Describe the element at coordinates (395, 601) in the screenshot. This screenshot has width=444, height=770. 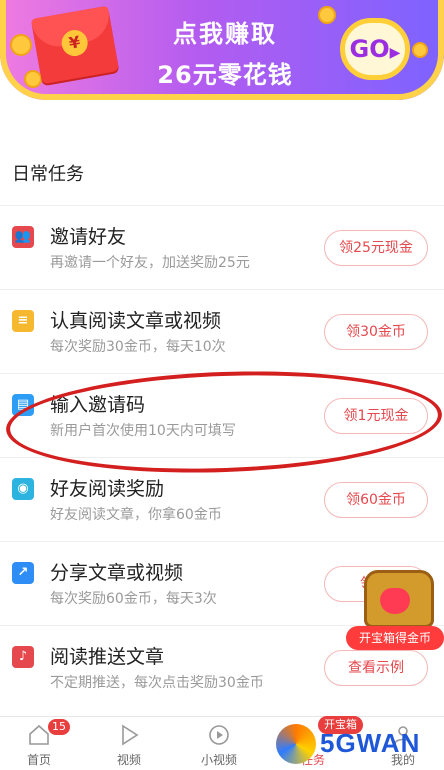
I see `heart-icon` at that location.